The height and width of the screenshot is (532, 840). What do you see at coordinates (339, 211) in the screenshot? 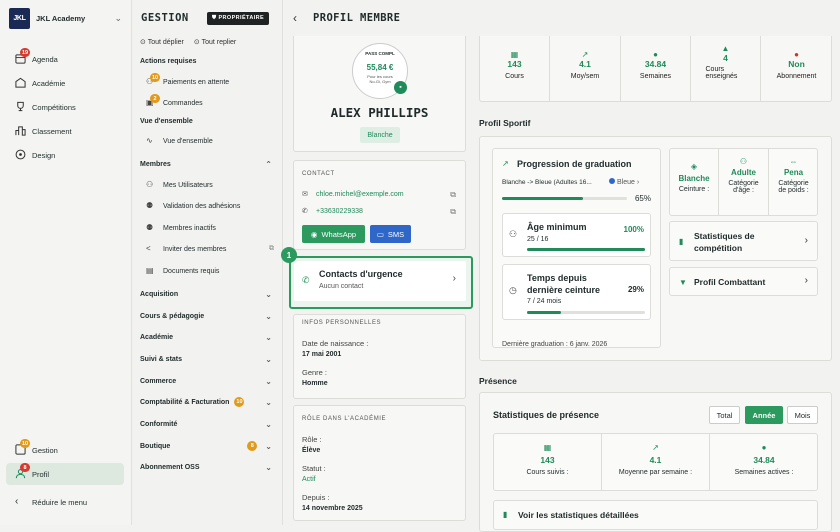
I see `contact-phone: +33630229338` at bounding box center [339, 211].